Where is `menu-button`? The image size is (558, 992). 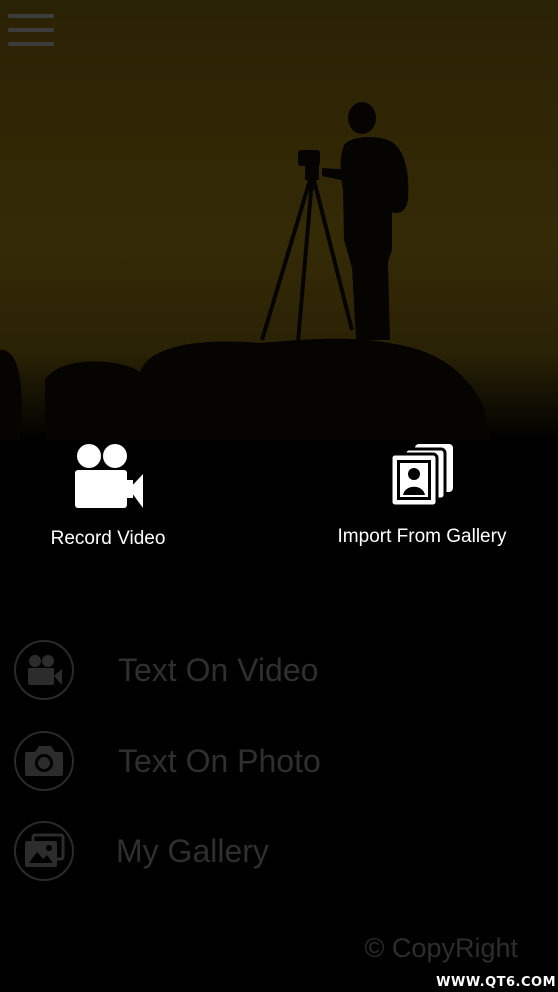
menu-button is located at coordinates (31, 32).